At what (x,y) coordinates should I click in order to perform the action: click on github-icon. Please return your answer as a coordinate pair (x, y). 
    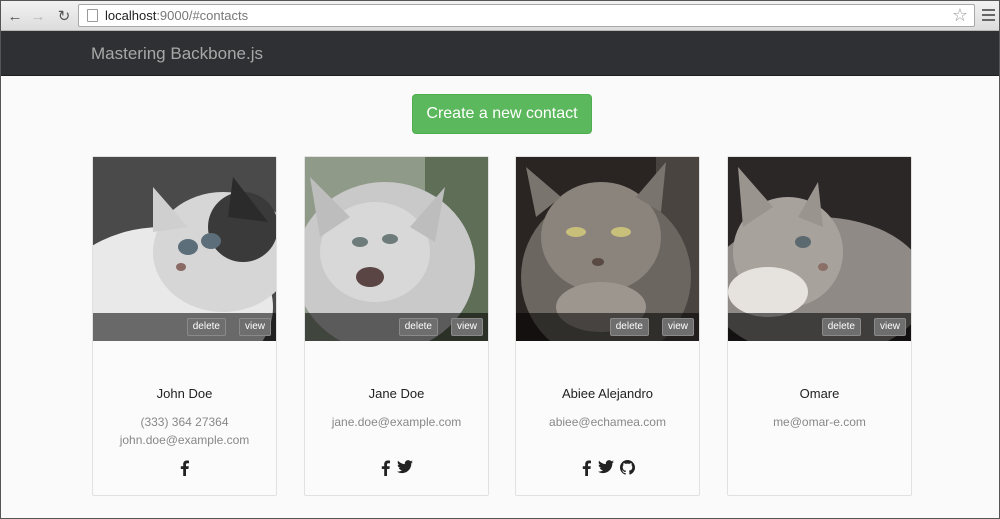
    Looking at the image, I should click on (627, 467).